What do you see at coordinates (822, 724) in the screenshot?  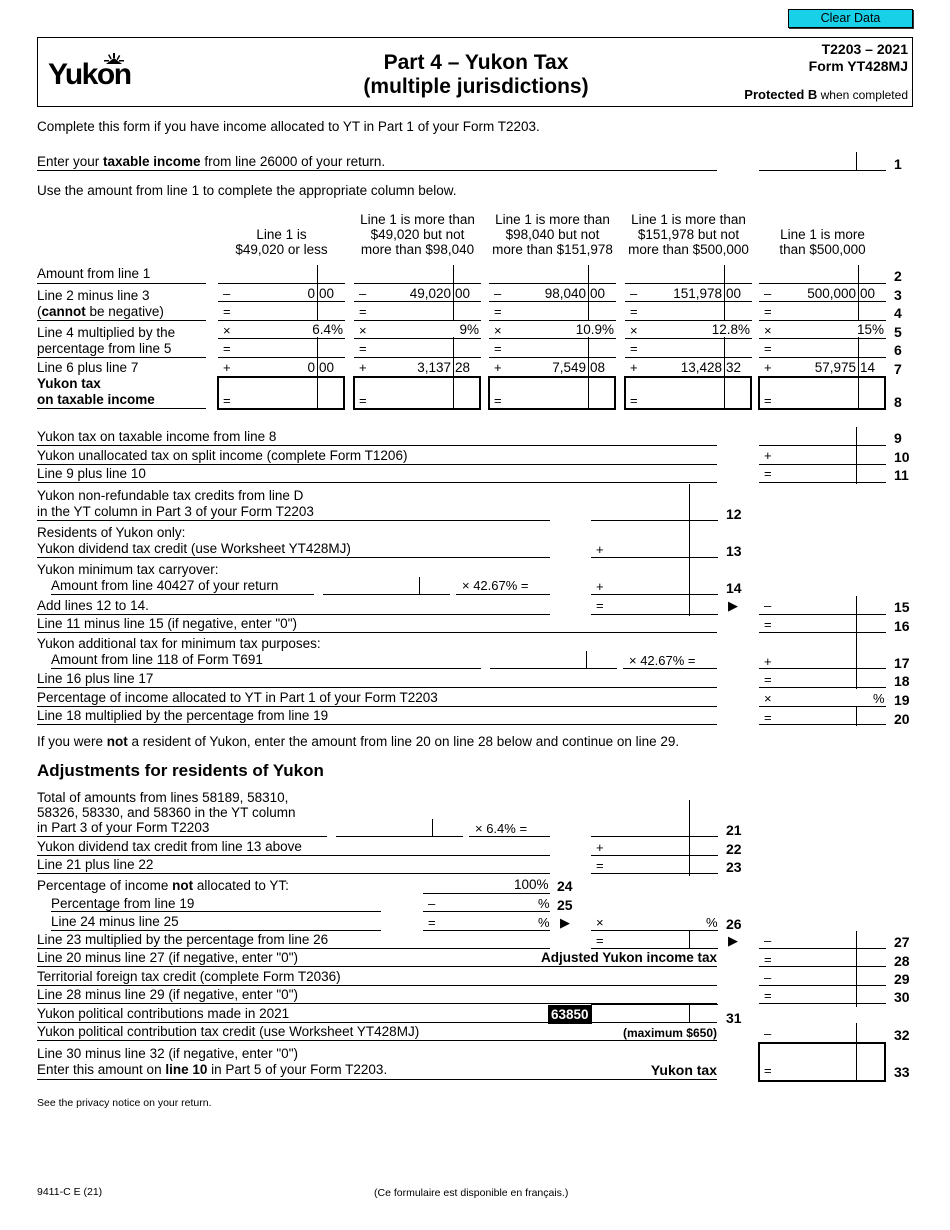 I see `line20-field` at bounding box center [822, 724].